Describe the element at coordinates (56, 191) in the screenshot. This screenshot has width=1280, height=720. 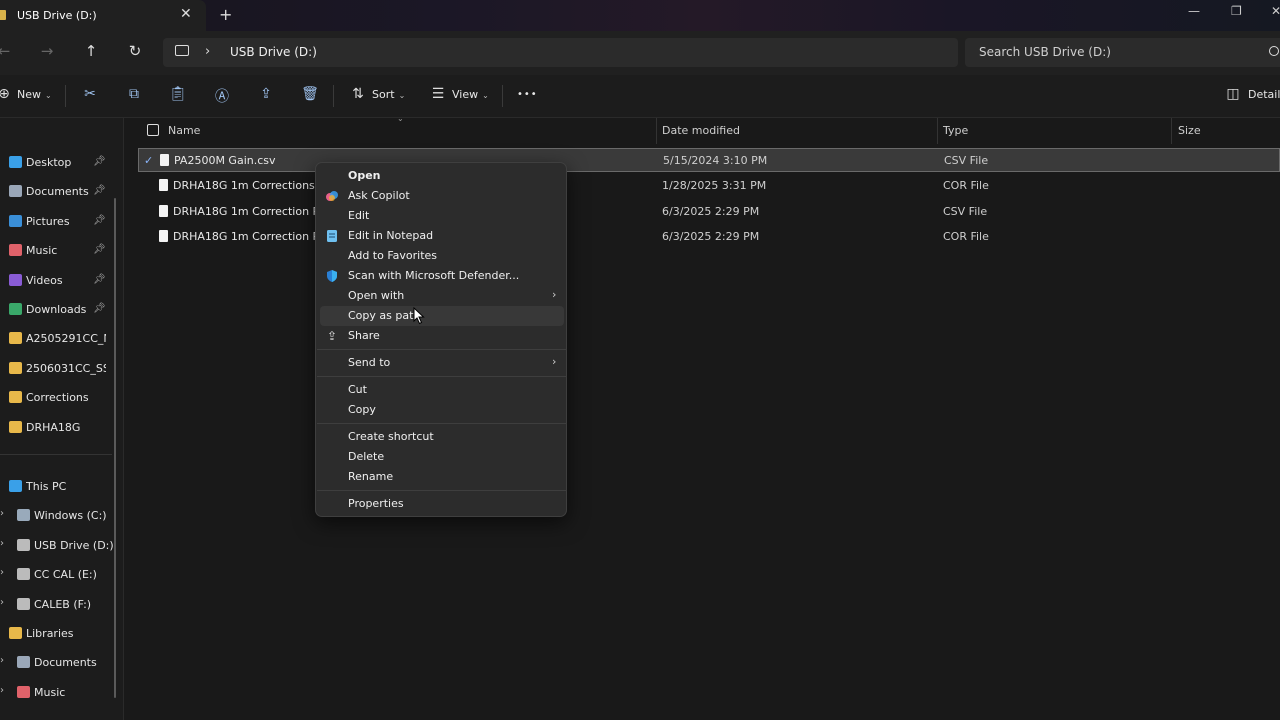
I see `sidebar-item: Documents 📌︎` at that location.